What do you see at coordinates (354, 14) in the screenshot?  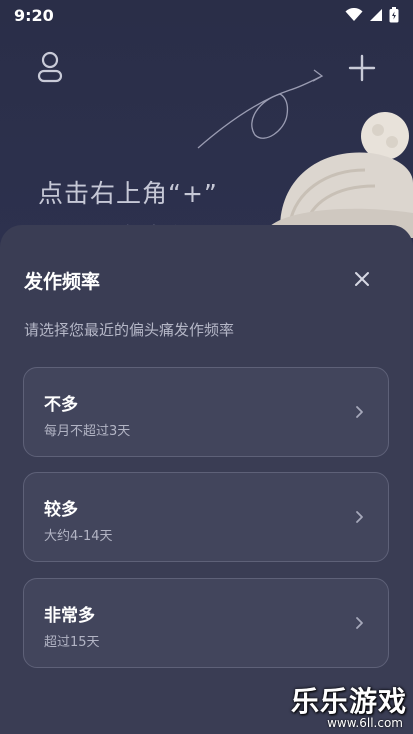 I see `wifi-icon` at bounding box center [354, 14].